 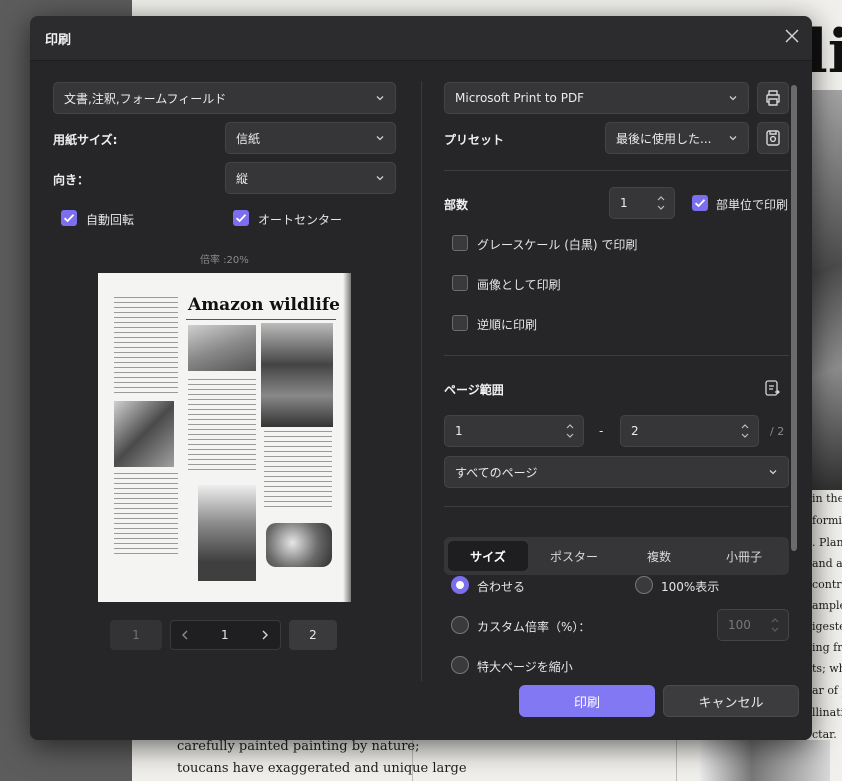 I want to click on preview-rule, so click(x=261, y=319).